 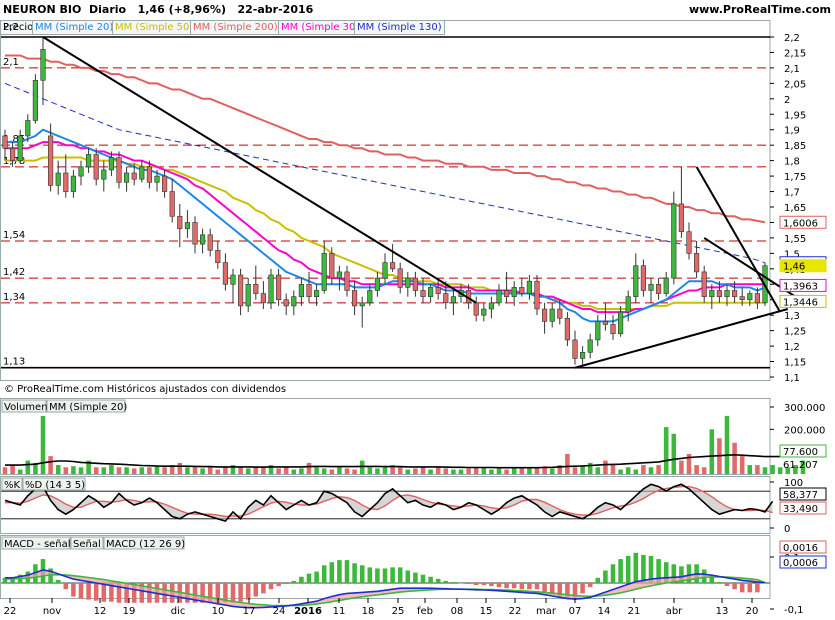 What do you see at coordinates (795, 84) in the screenshot?
I see `y-tick-label: 2,05` at bounding box center [795, 84].